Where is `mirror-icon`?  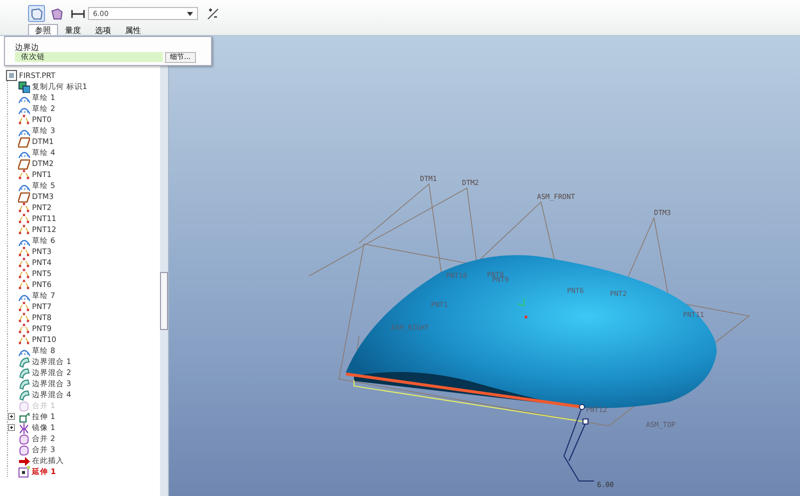 mirror-icon is located at coordinates (24, 428).